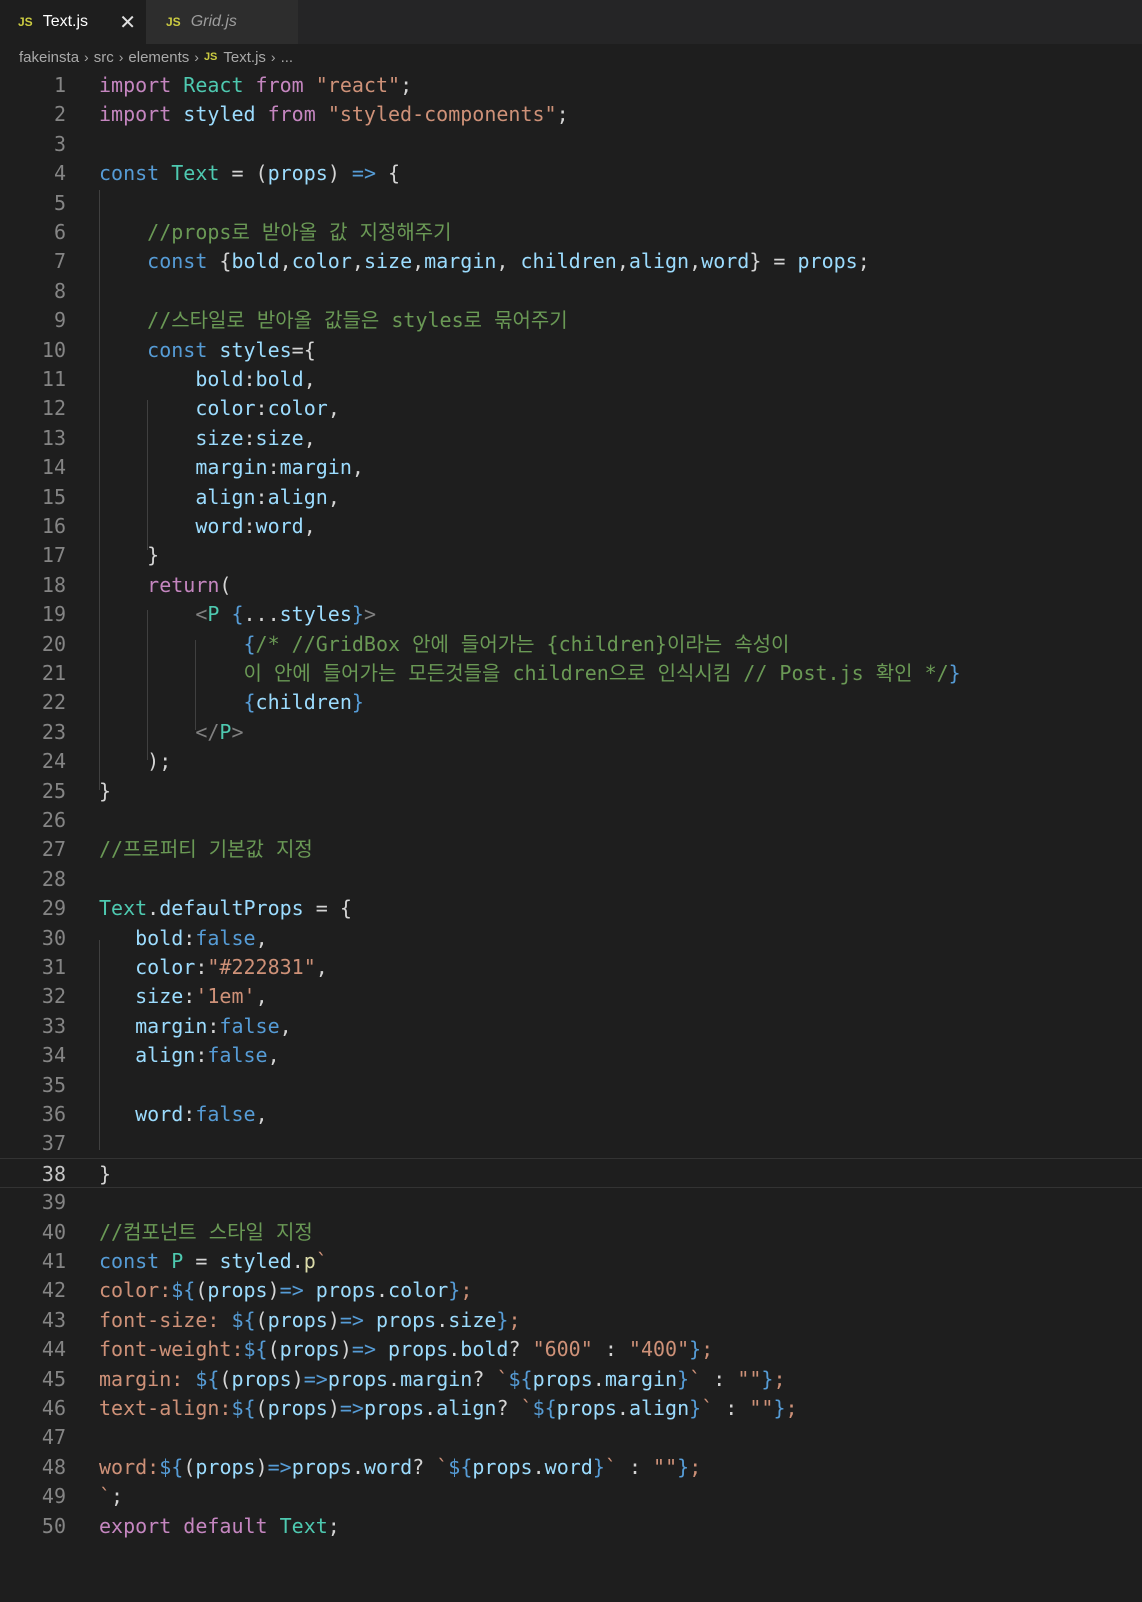  Describe the element at coordinates (135, 1290) in the screenshot. I see `code-token: color:` at that location.